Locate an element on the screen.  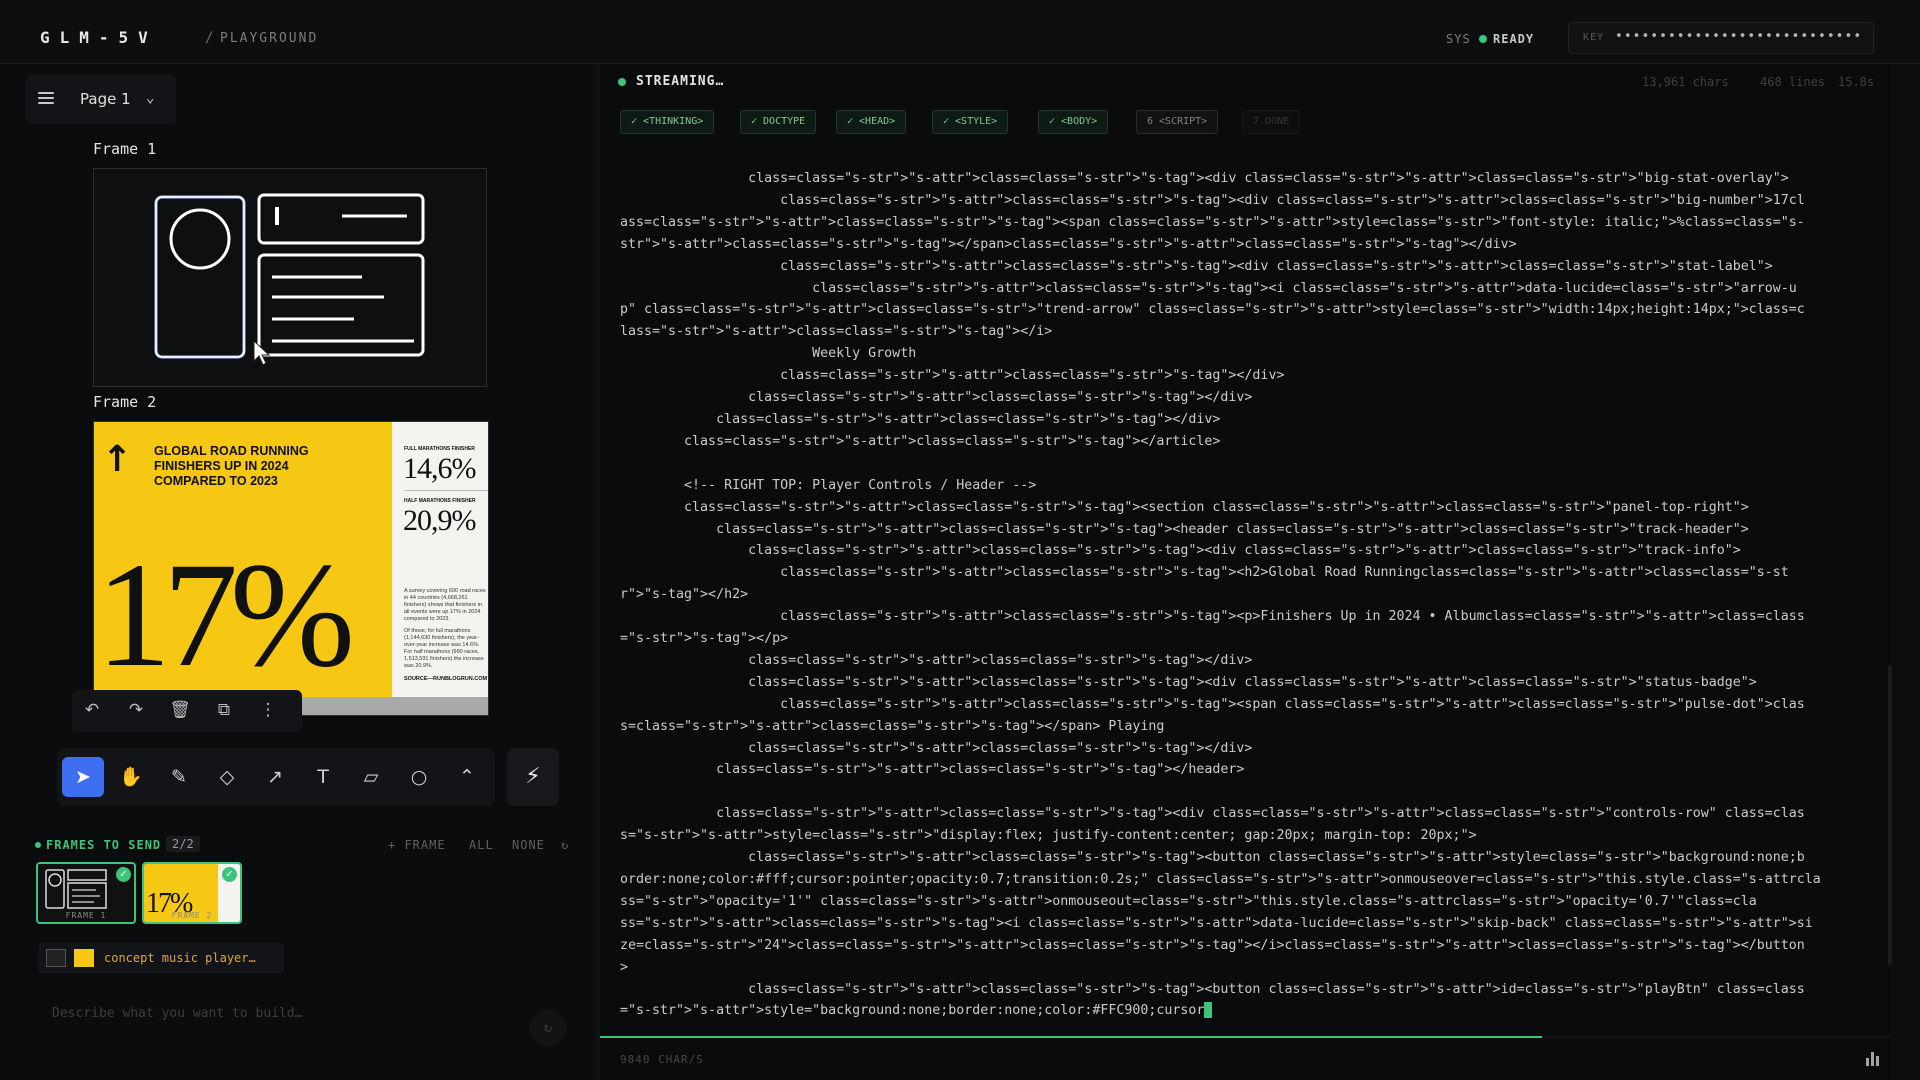
page-selector: Page 1 ⌄ is located at coordinates (101, 99).